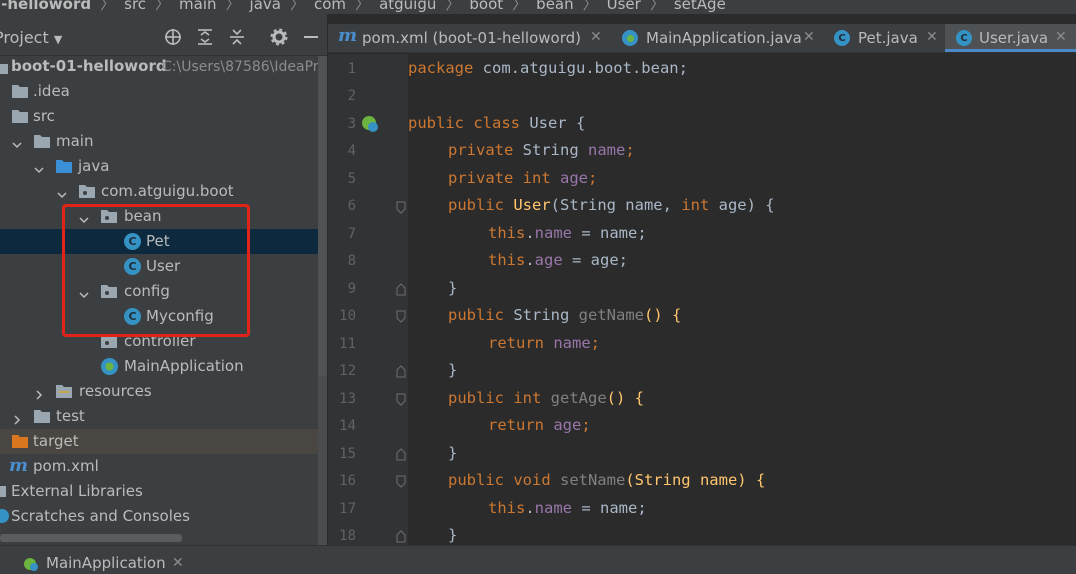 The width and height of the screenshot is (1076, 574). Describe the element at coordinates (197, 6) in the screenshot. I see `breadcrumb-item: main` at that location.